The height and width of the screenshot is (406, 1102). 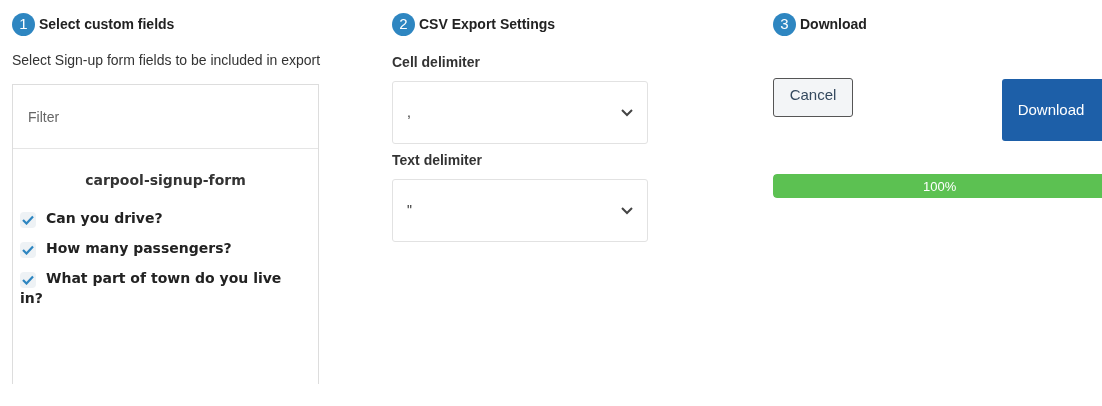 I want to click on form-name: carpool-signup-form, so click(x=165, y=180).